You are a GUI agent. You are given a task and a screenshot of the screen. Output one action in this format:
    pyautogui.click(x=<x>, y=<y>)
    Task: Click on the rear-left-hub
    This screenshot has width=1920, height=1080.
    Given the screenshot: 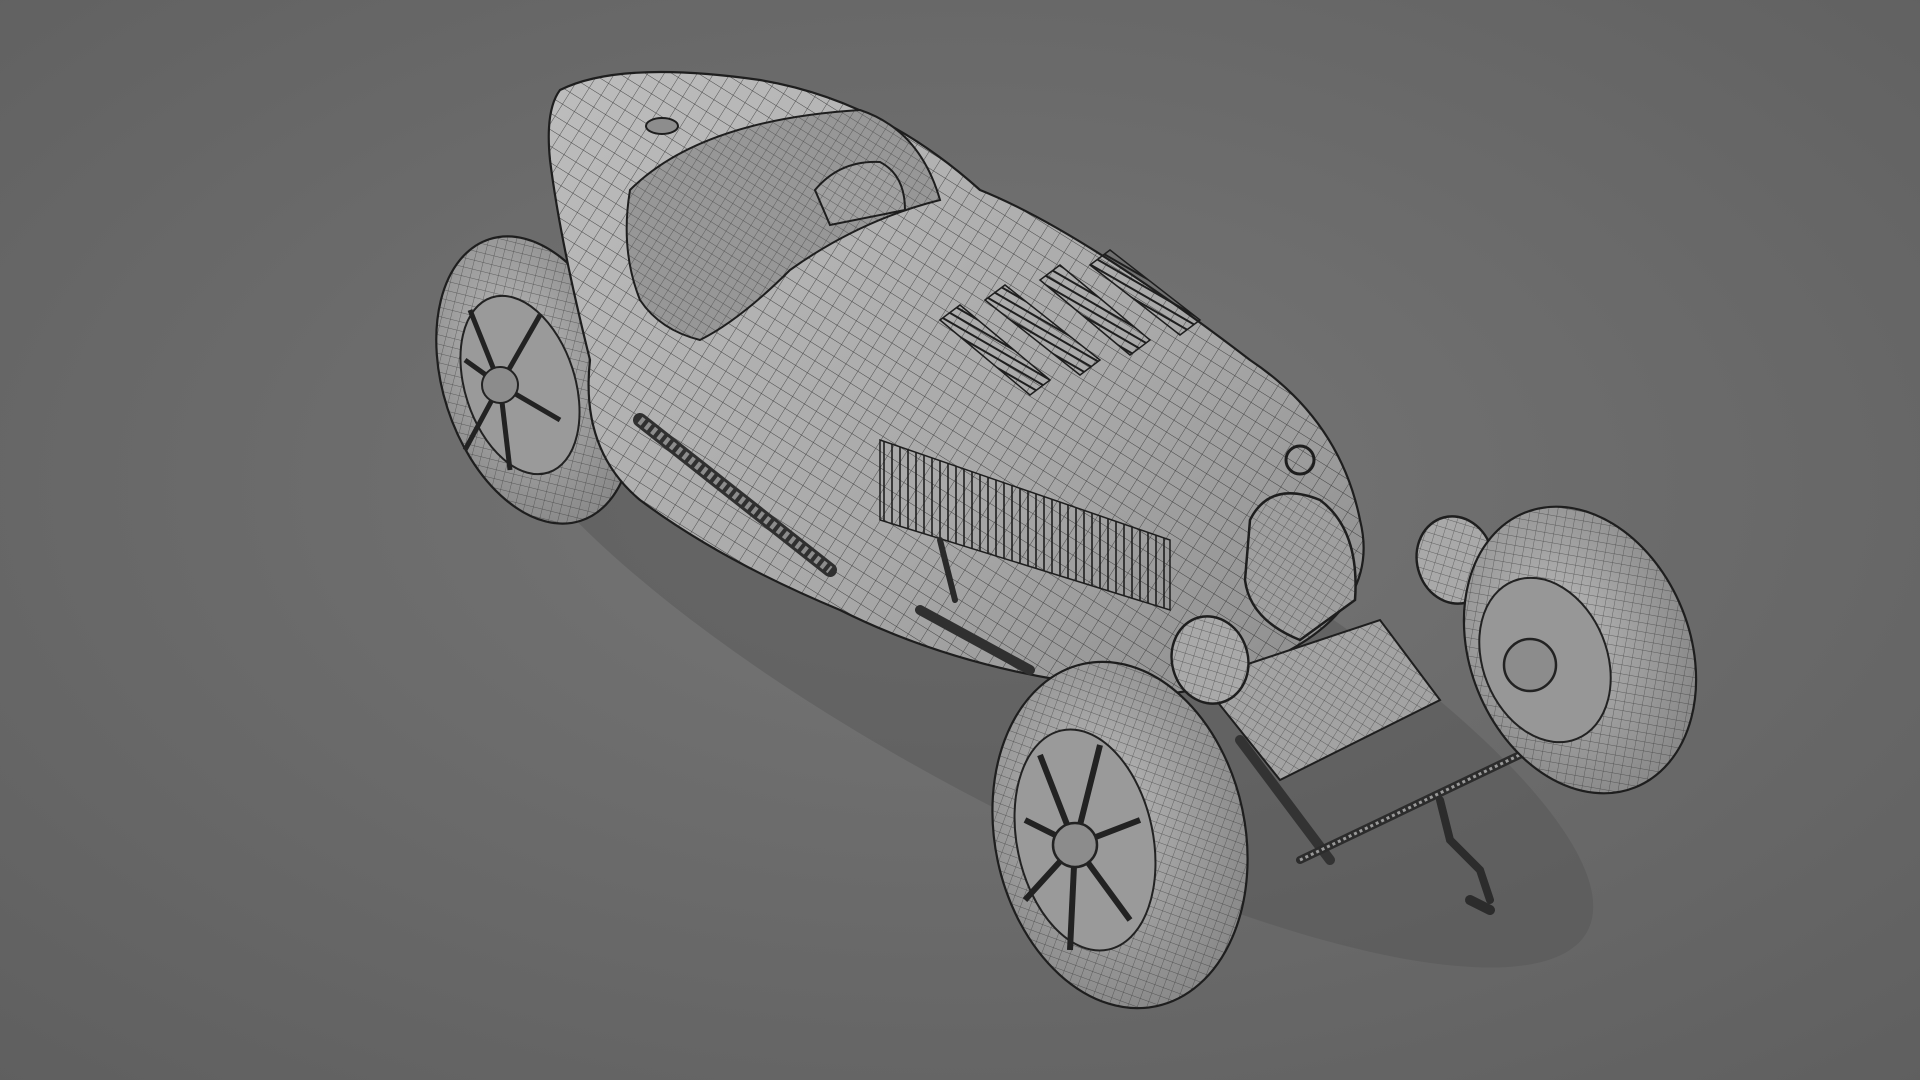 What is the action you would take?
    pyautogui.click(x=500, y=385)
    